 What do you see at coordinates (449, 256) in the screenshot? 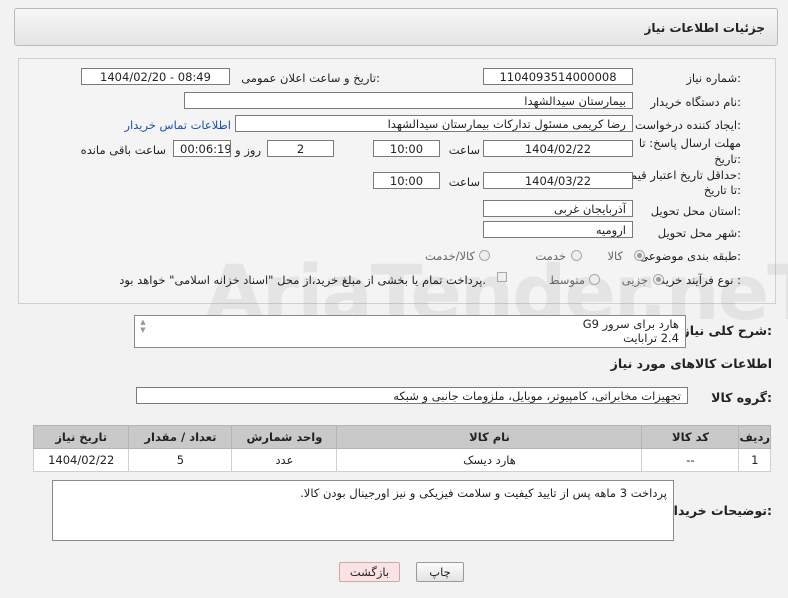
I see `category-option-goods-service: کالا/خدمت` at bounding box center [449, 256].